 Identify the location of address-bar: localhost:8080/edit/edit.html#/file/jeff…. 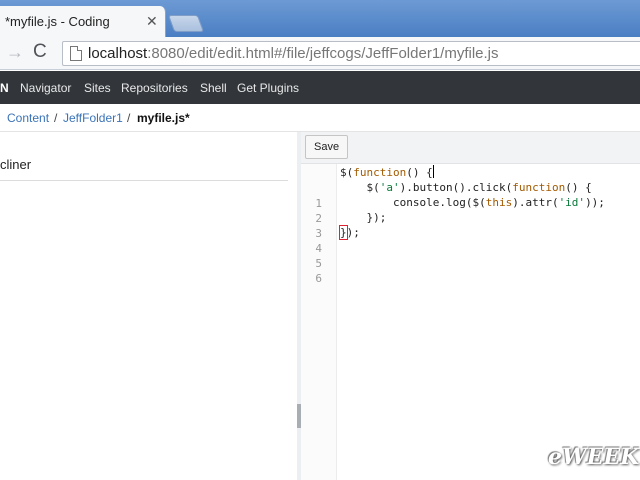
(351, 53).